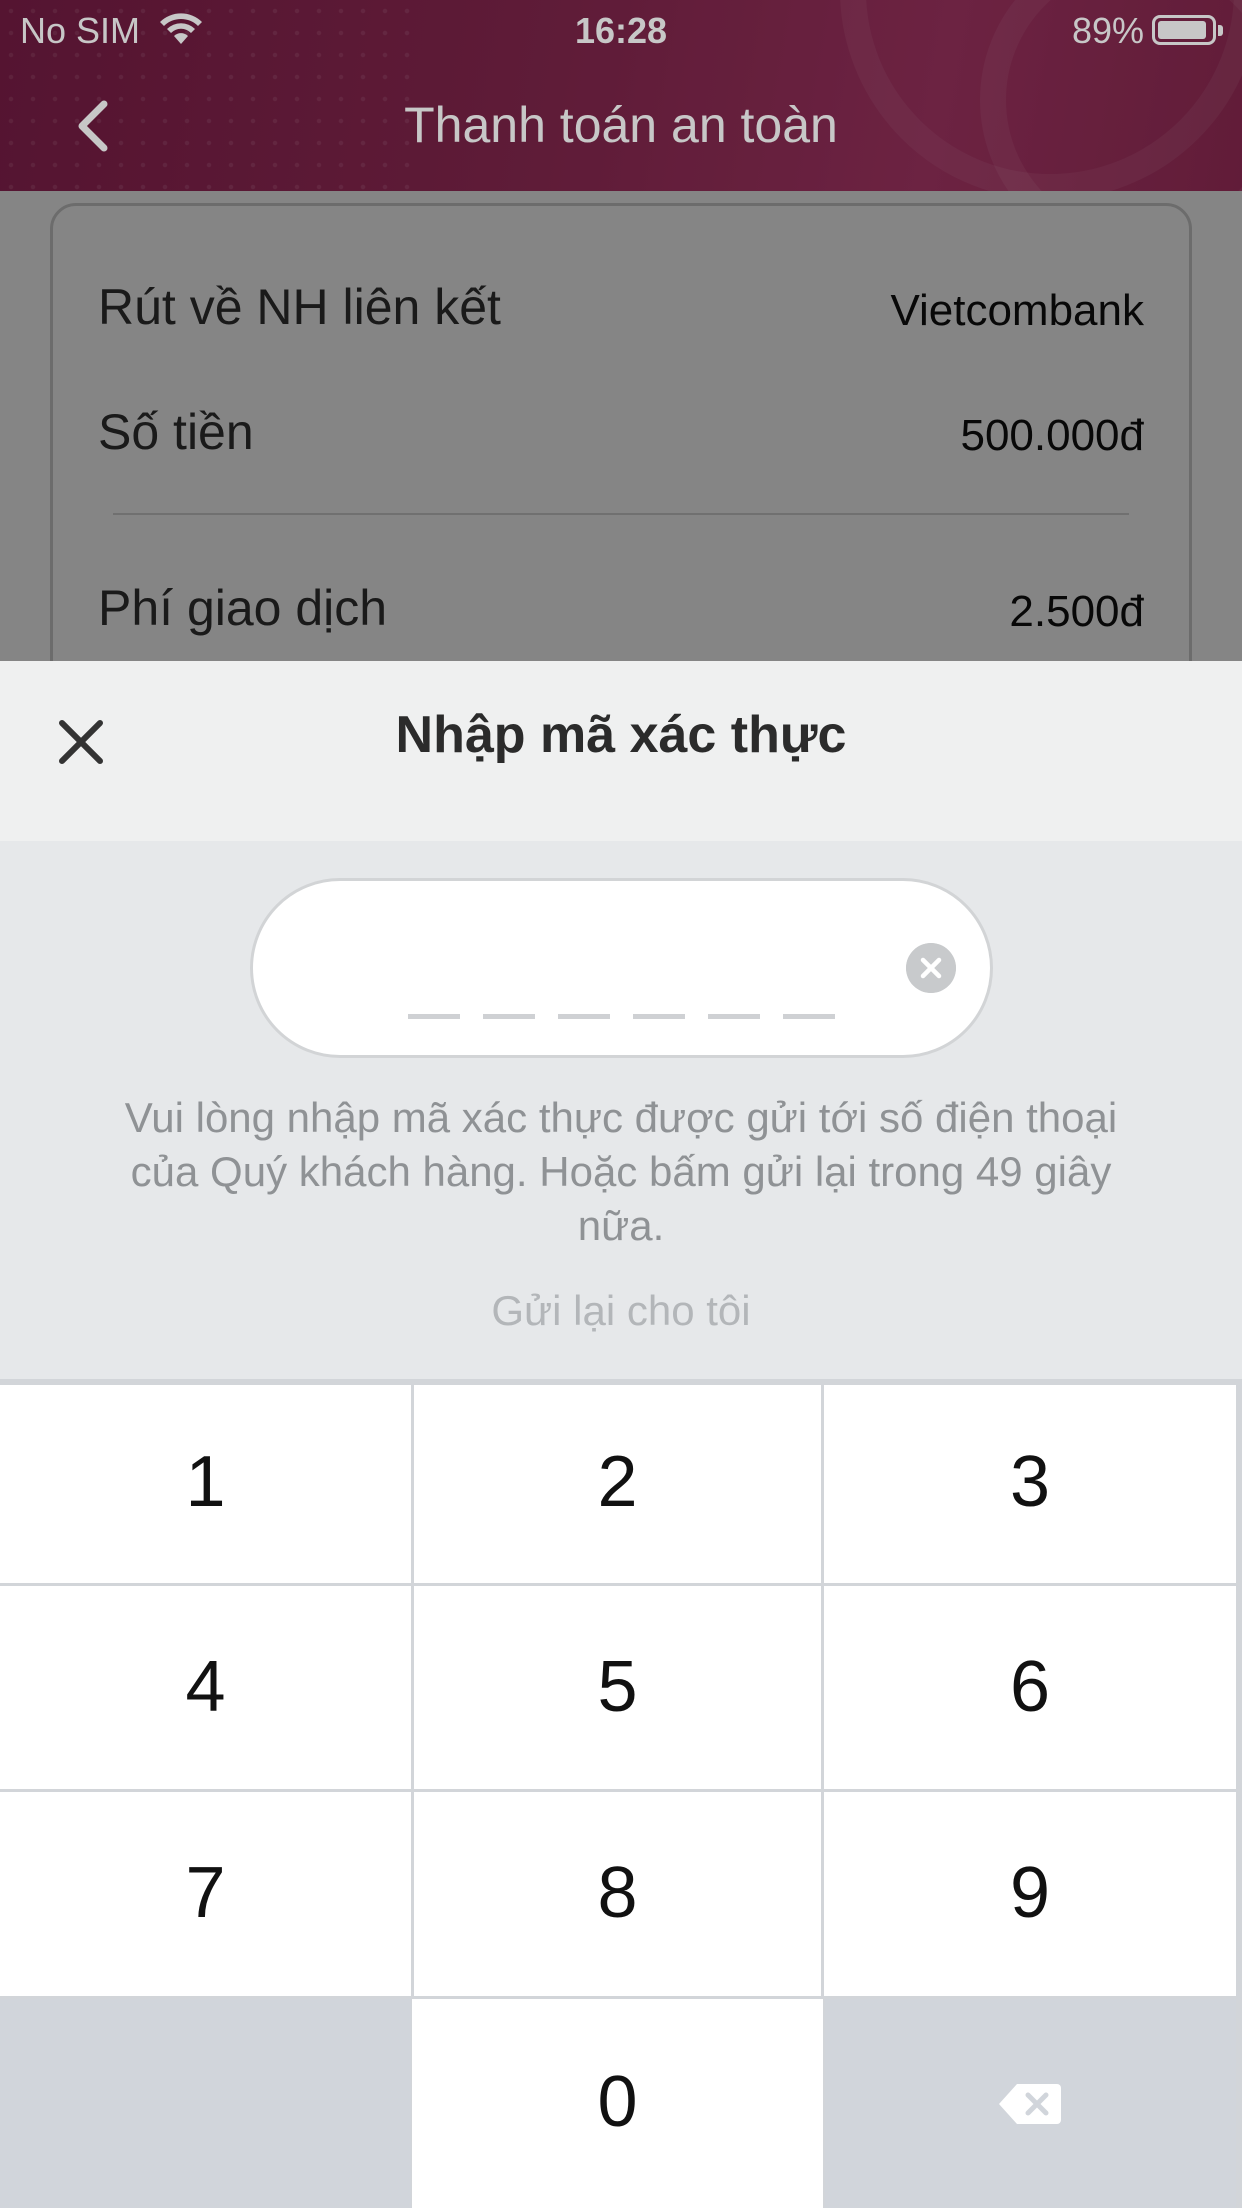 This screenshot has width=1242, height=2208. What do you see at coordinates (931, 968) in the screenshot?
I see `clear-circle-icon` at bounding box center [931, 968].